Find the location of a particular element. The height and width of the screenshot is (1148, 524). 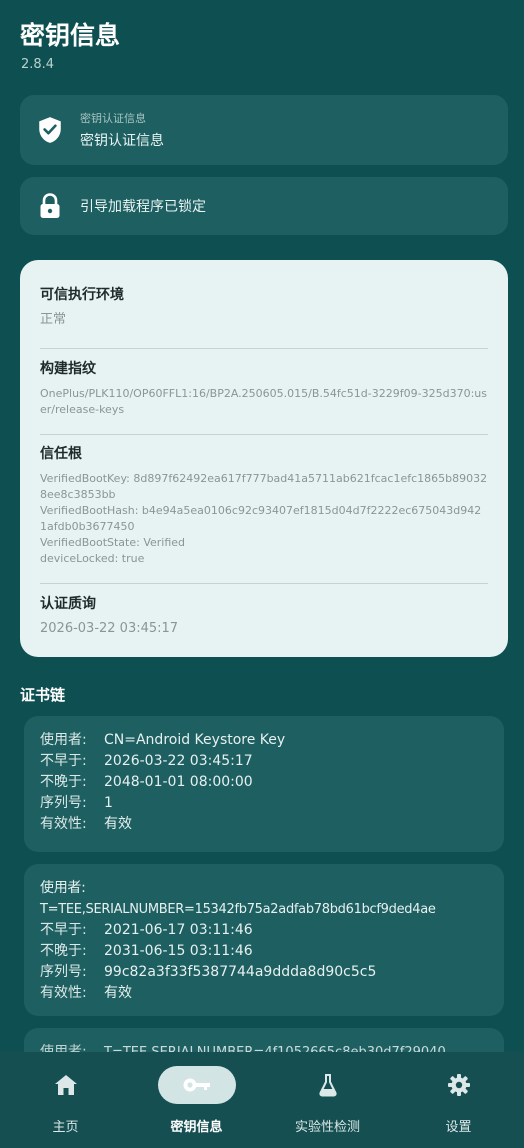

gear-icon is located at coordinates (459, 1085).